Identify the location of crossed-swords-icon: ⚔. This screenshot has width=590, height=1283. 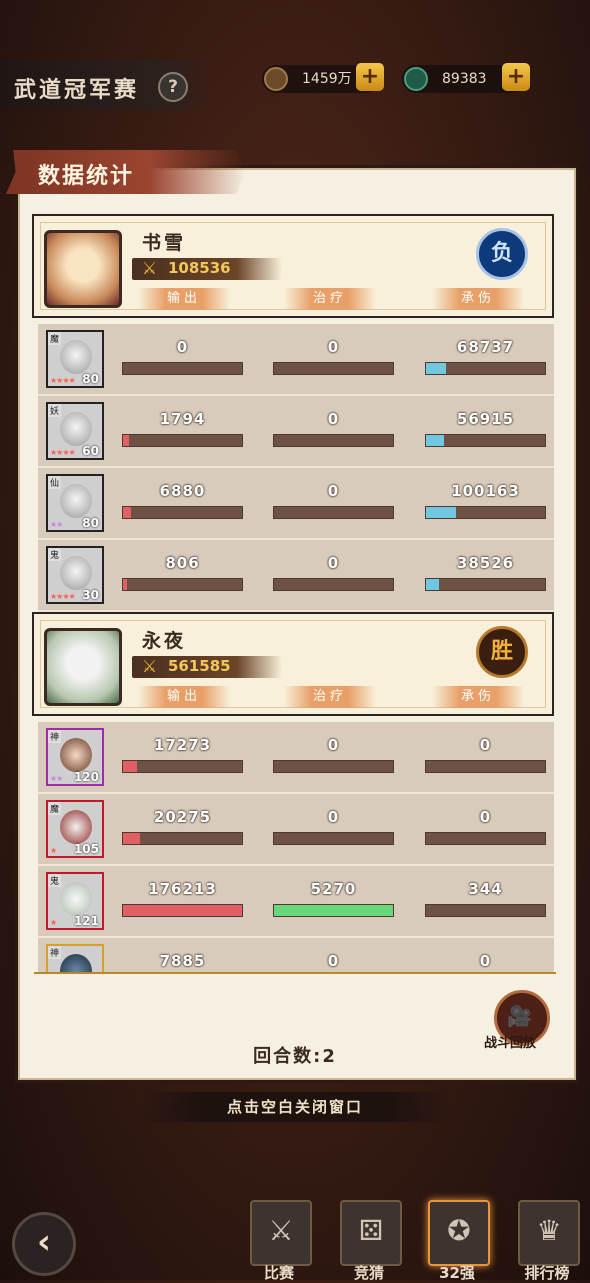
(281, 1230).